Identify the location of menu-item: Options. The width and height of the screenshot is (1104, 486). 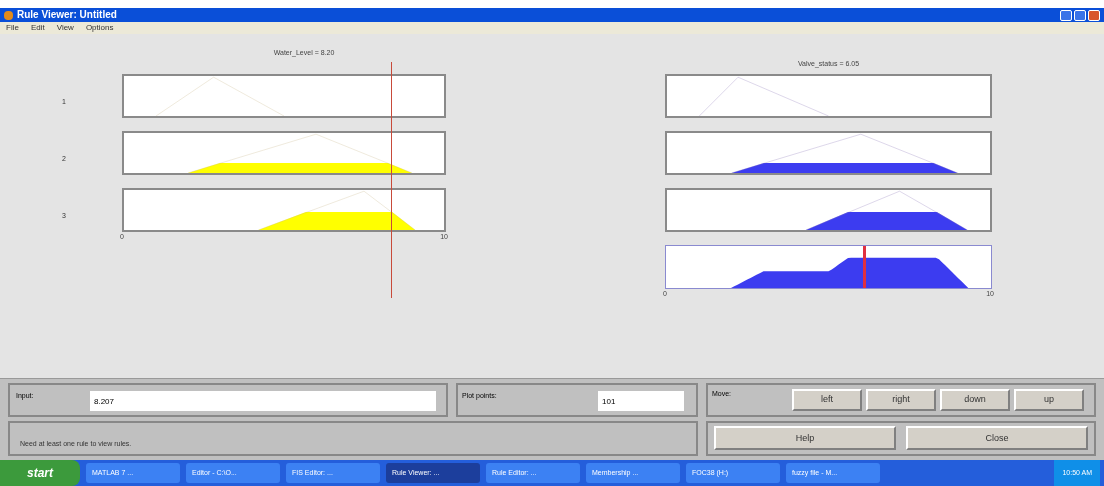
(99, 28).